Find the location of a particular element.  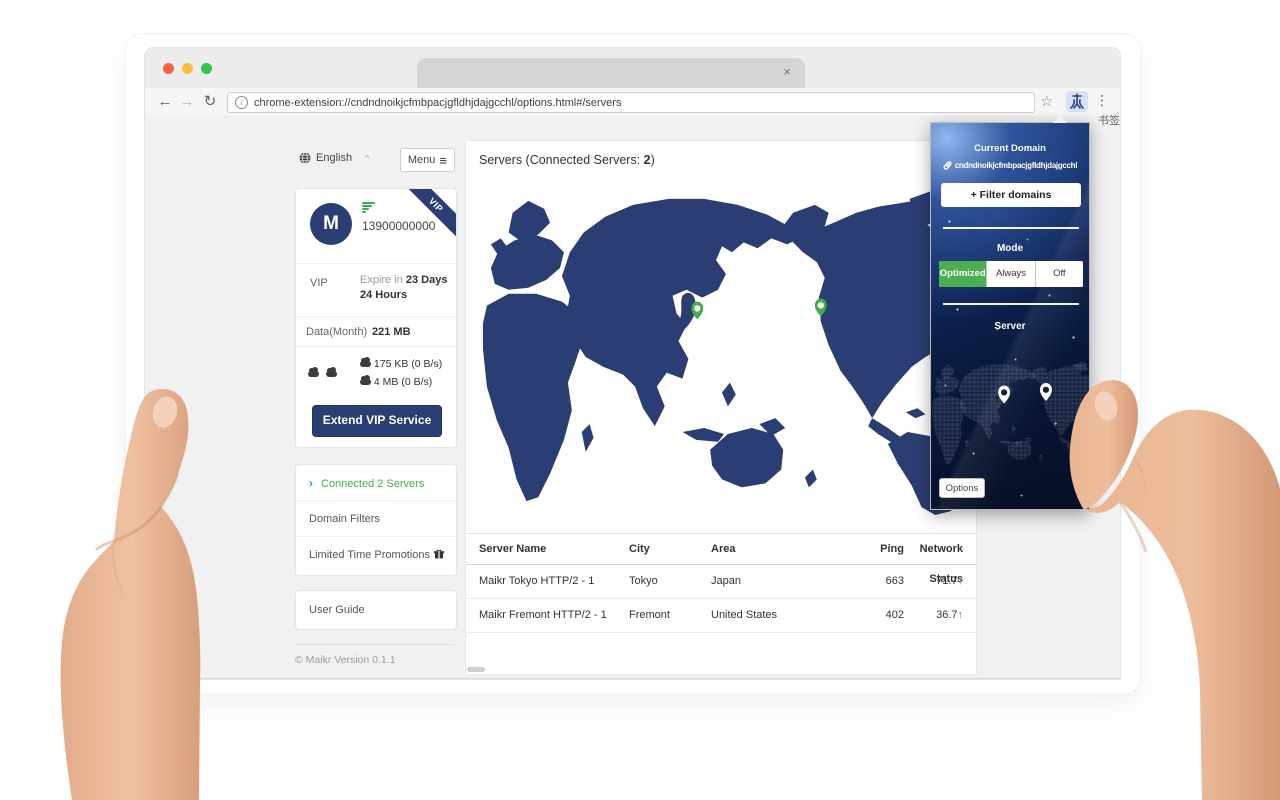

tab-close-icon: × is located at coordinates (787, 72).